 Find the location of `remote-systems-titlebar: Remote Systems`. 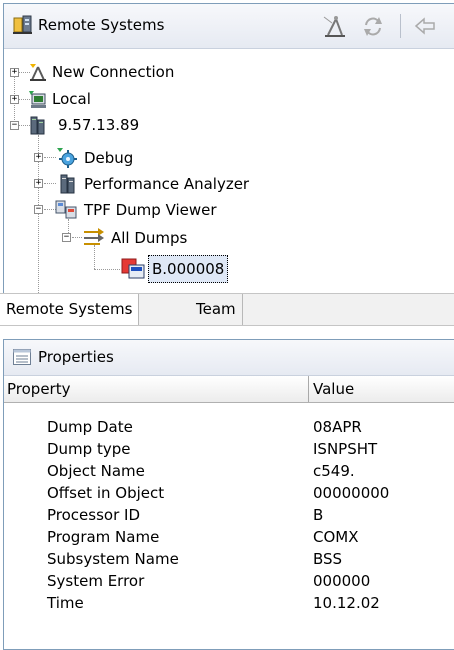

remote-systems-titlebar: Remote Systems is located at coordinates (229, 26).